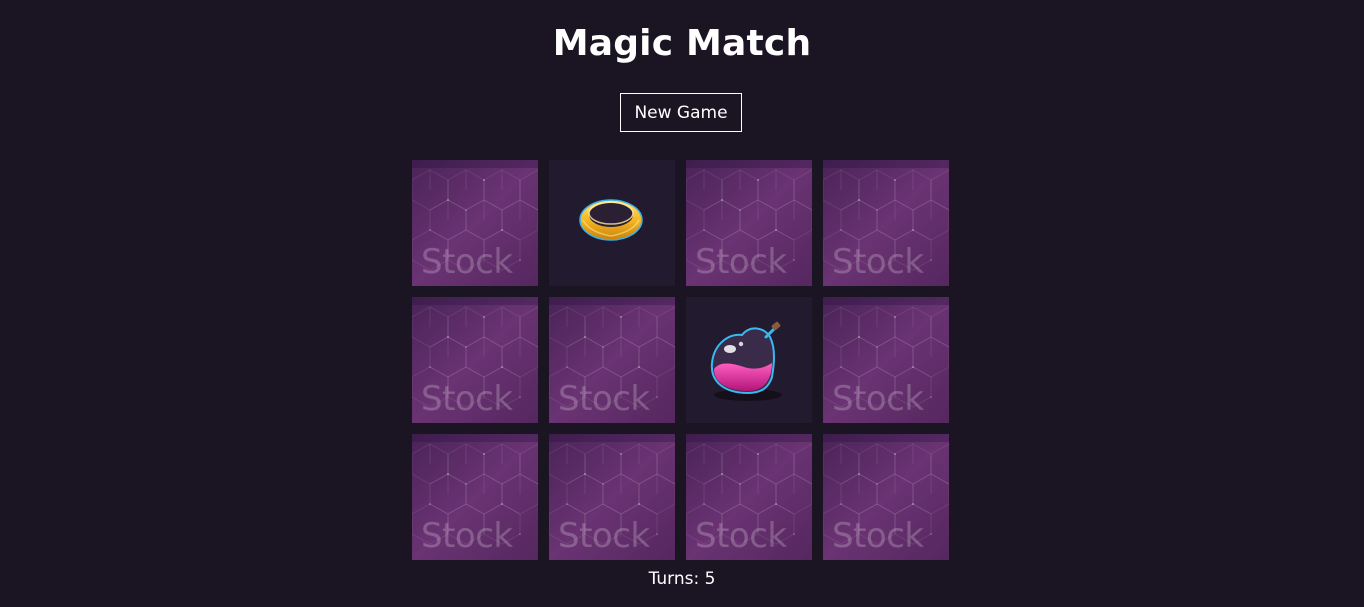 The image size is (1364, 607). Describe the element at coordinates (674, 579) in the screenshot. I see `turns-label: Turns:` at that location.